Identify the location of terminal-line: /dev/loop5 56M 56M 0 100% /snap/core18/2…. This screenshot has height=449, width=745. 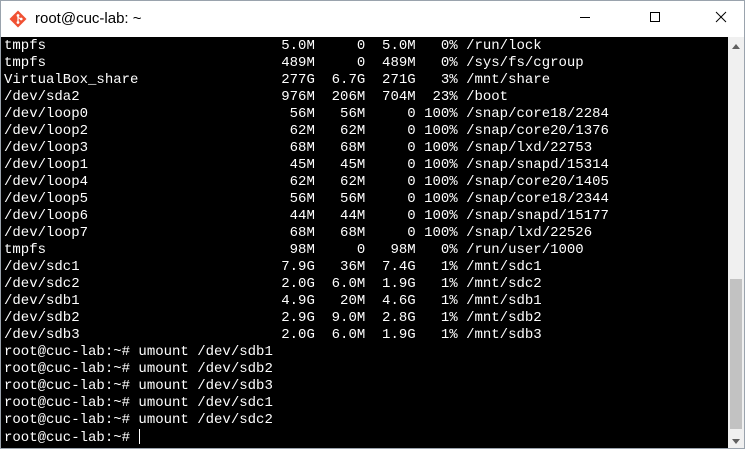
(306, 199).